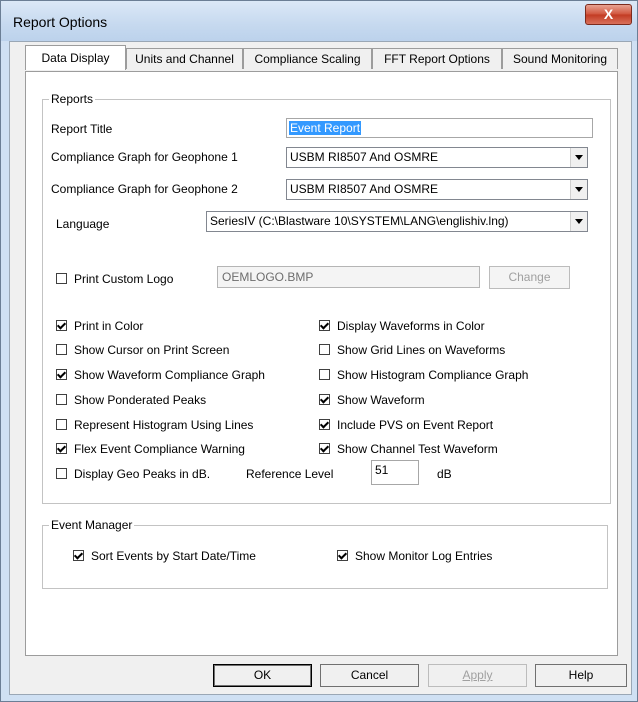 Image resolution: width=638 pixels, height=702 pixels. Describe the element at coordinates (348, 277) in the screenshot. I see `logo-file-input: OEMLOGO.BMP` at that location.